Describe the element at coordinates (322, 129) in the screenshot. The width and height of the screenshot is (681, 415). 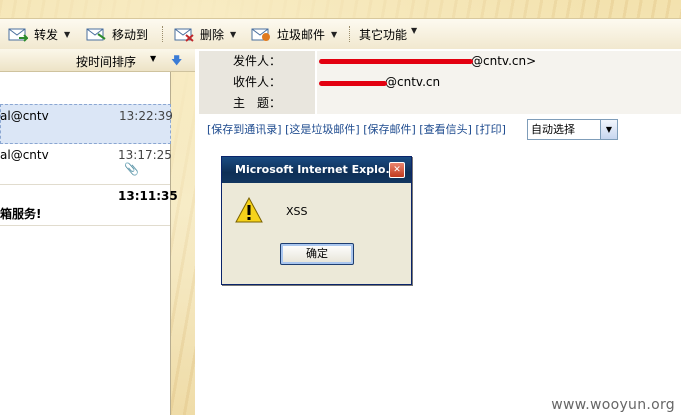
I see `mark-spam-link: [这是垃圾邮件]` at that location.